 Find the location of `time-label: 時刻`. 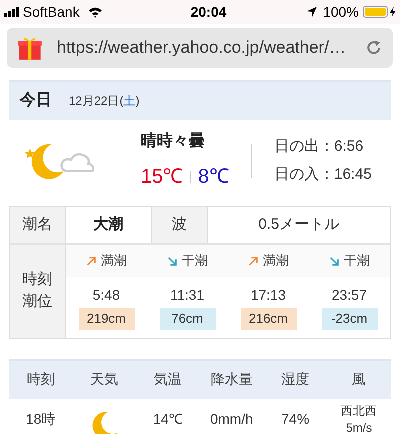

time-label: 時刻 is located at coordinates (37, 280).